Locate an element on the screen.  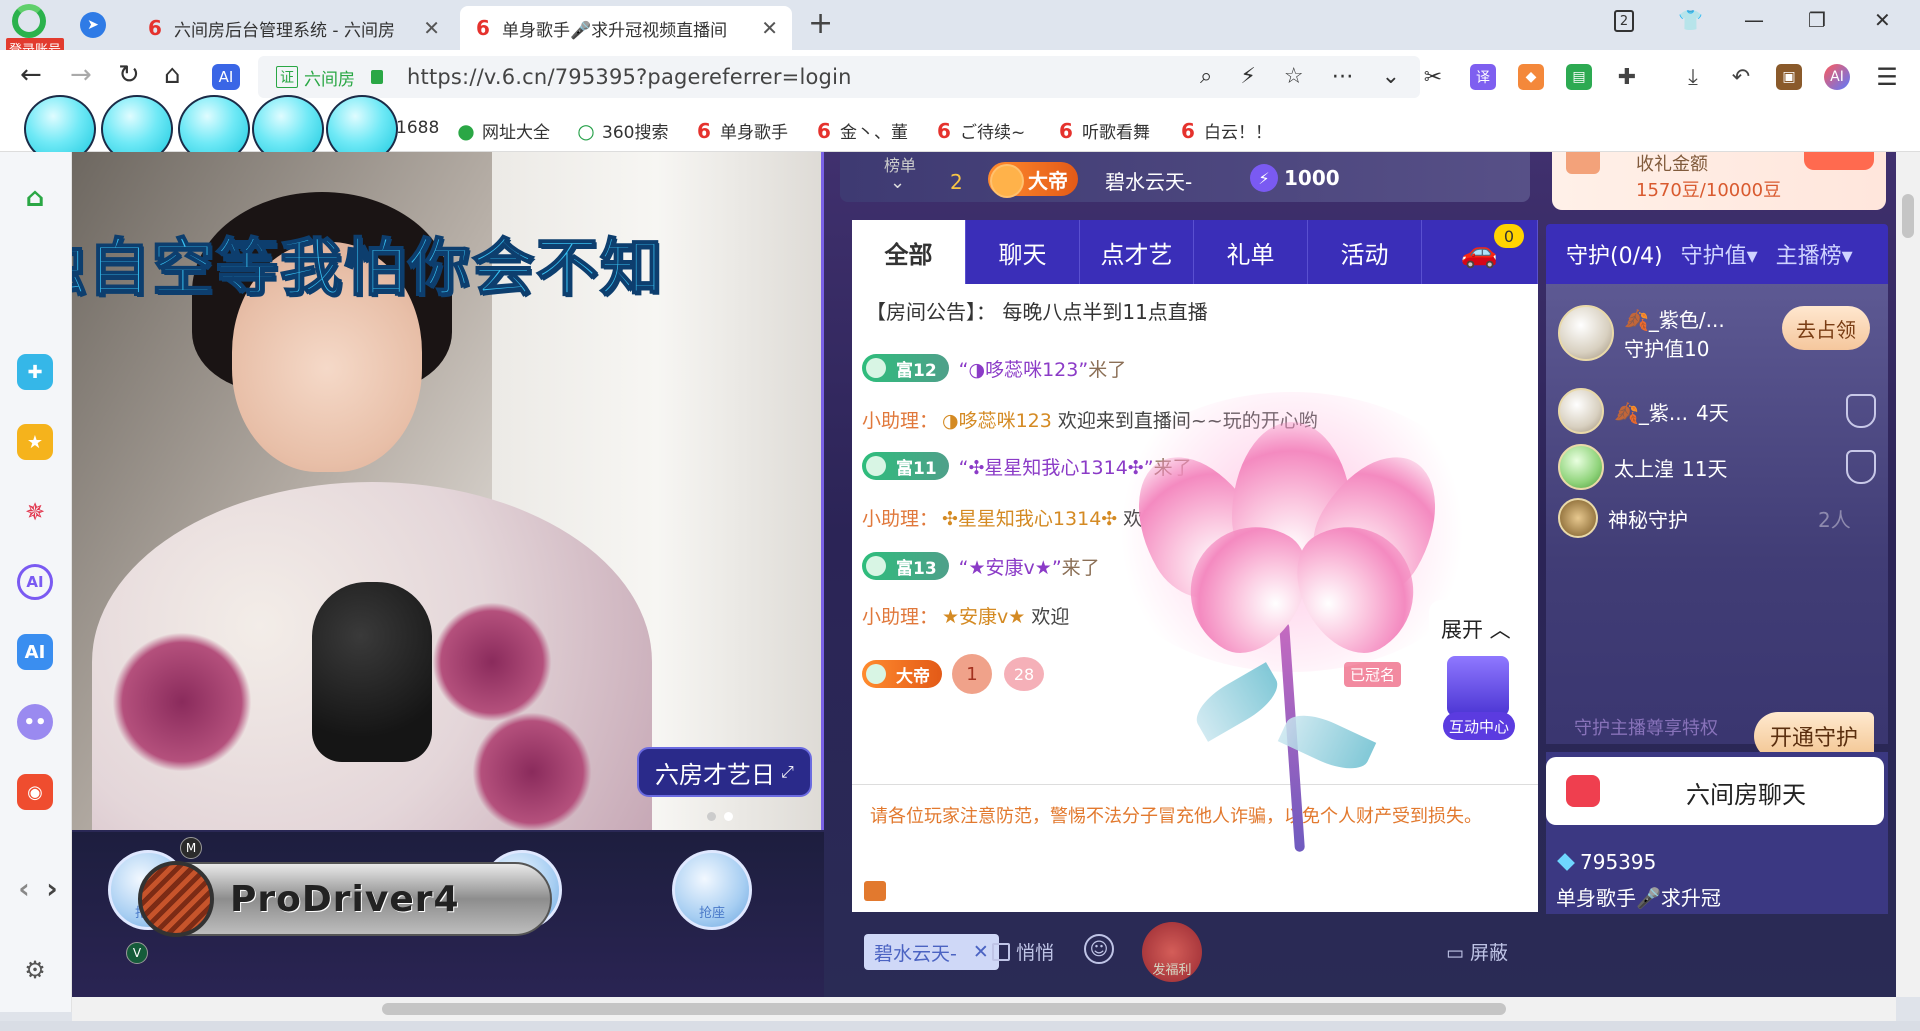
zoom-icon: ⌕ is located at coordinates (1206, 76).